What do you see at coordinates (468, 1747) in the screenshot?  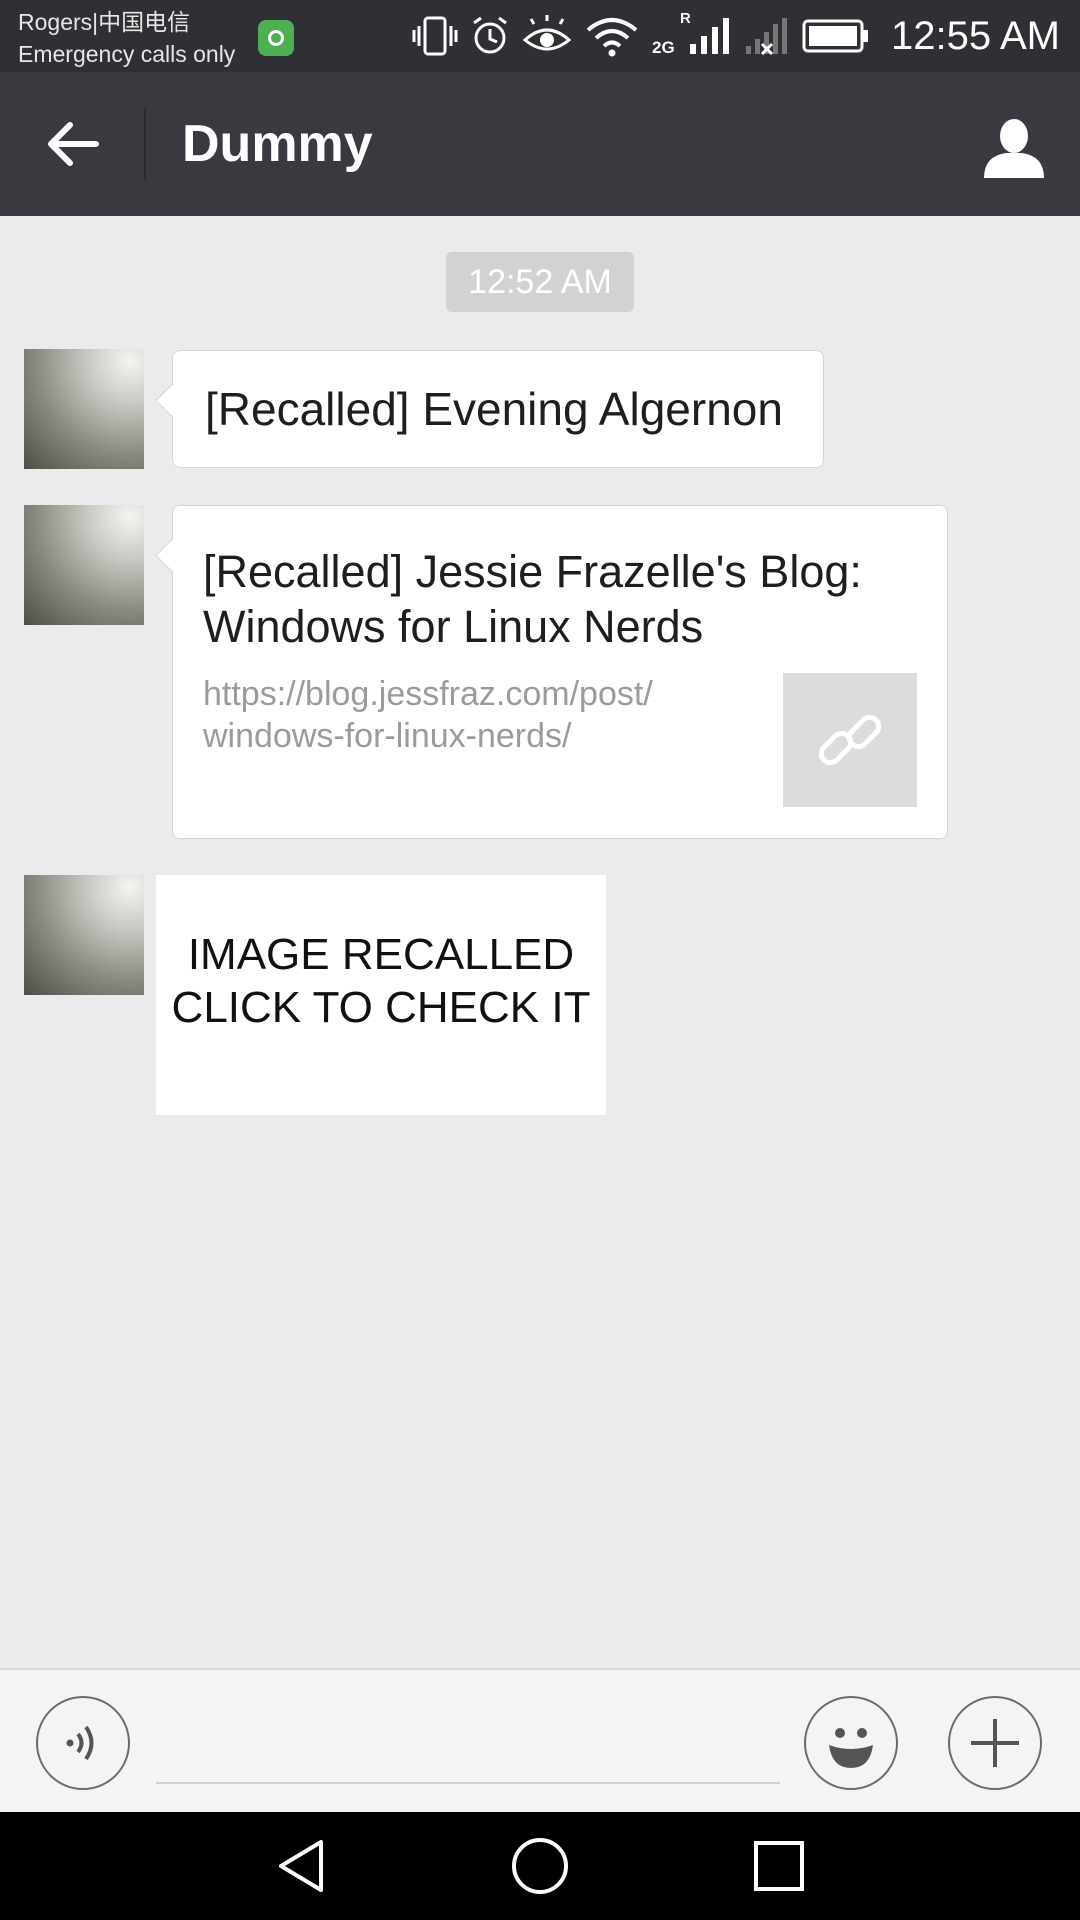 I see `message-text-input` at bounding box center [468, 1747].